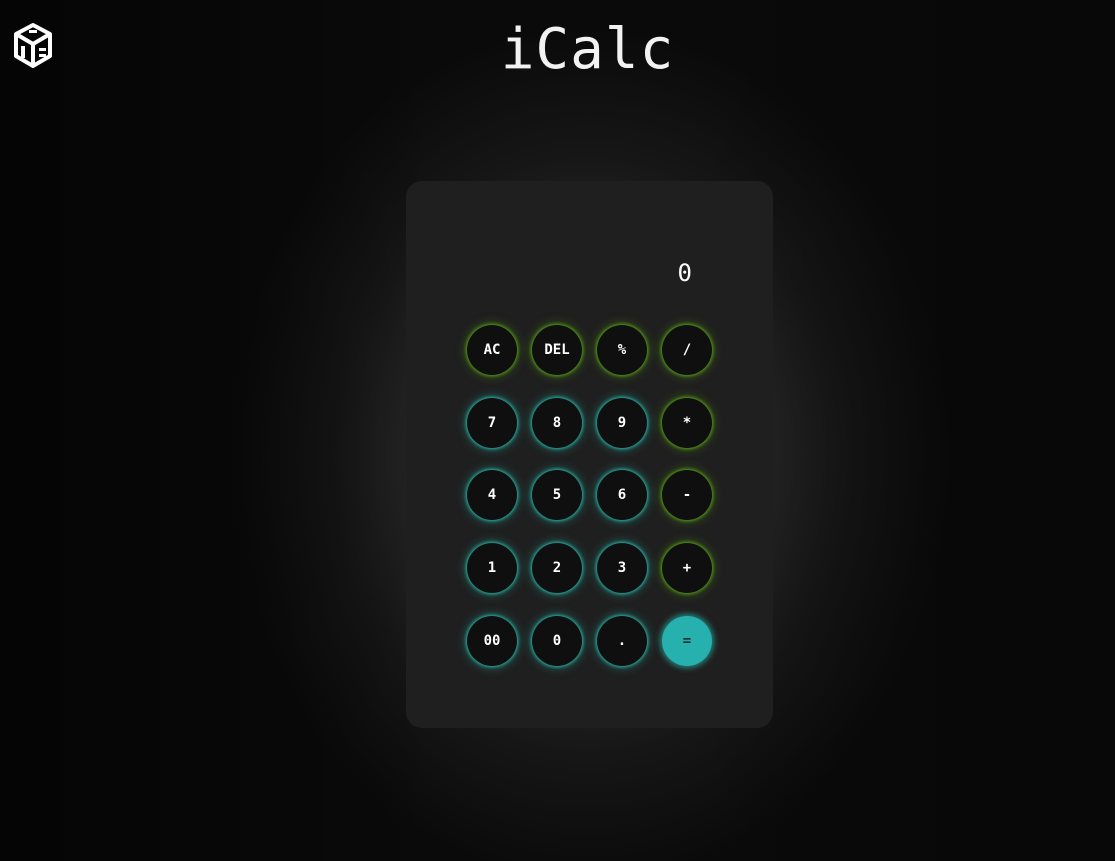 This screenshot has width=1115, height=861. What do you see at coordinates (622, 568) in the screenshot?
I see `digit-3-button: 3` at bounding box center [622, 568].